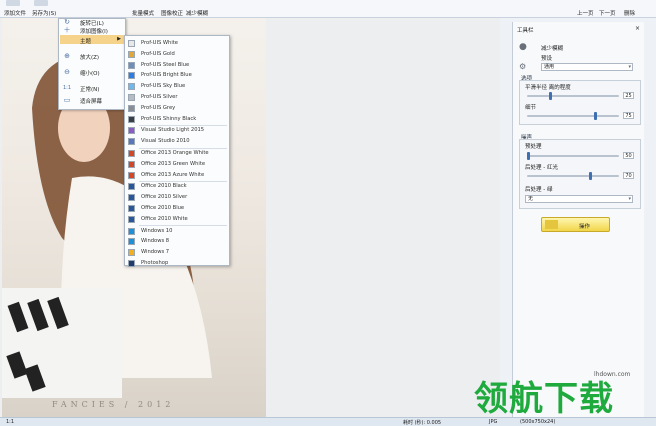 The image size is (656, 426). I want to click on theme-menu-item: Prof-UIS Shinny Black, so click(177, 119).